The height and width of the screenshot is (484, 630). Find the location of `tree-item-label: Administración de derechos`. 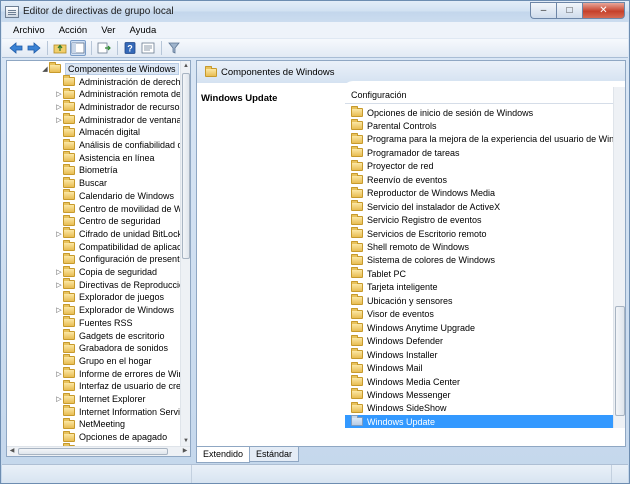

tree-item-label: Administración de derechos is located at coordinates (130, 81).